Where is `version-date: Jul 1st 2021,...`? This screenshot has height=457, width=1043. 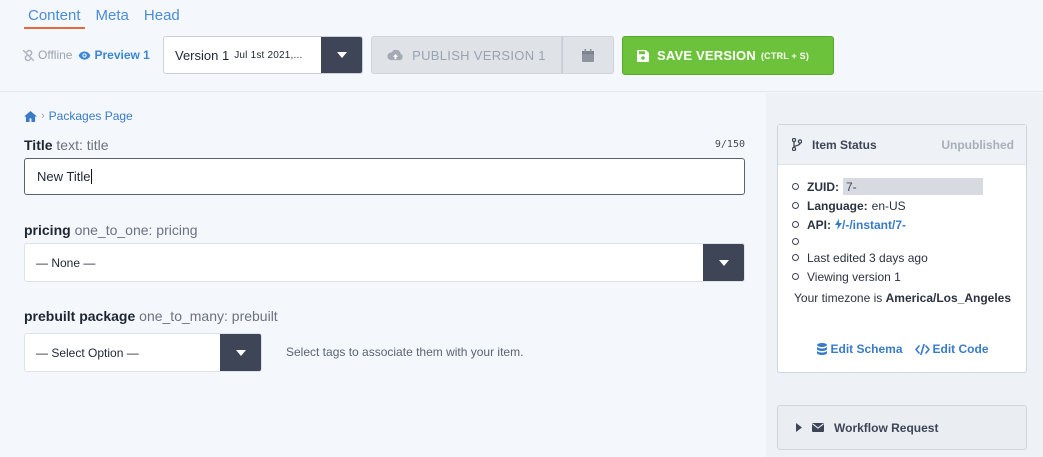
version-date: Jul 1st 2021,... is located at coordinates (268, 55).